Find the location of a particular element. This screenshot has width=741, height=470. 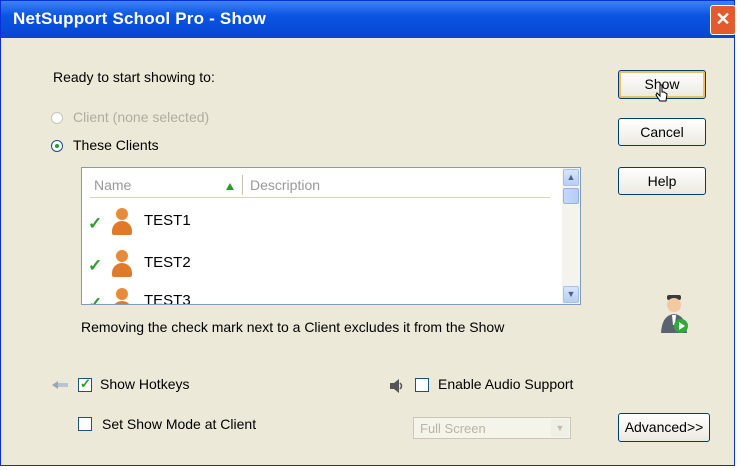

list-header: Name Description is located at coordinates (320, 185).